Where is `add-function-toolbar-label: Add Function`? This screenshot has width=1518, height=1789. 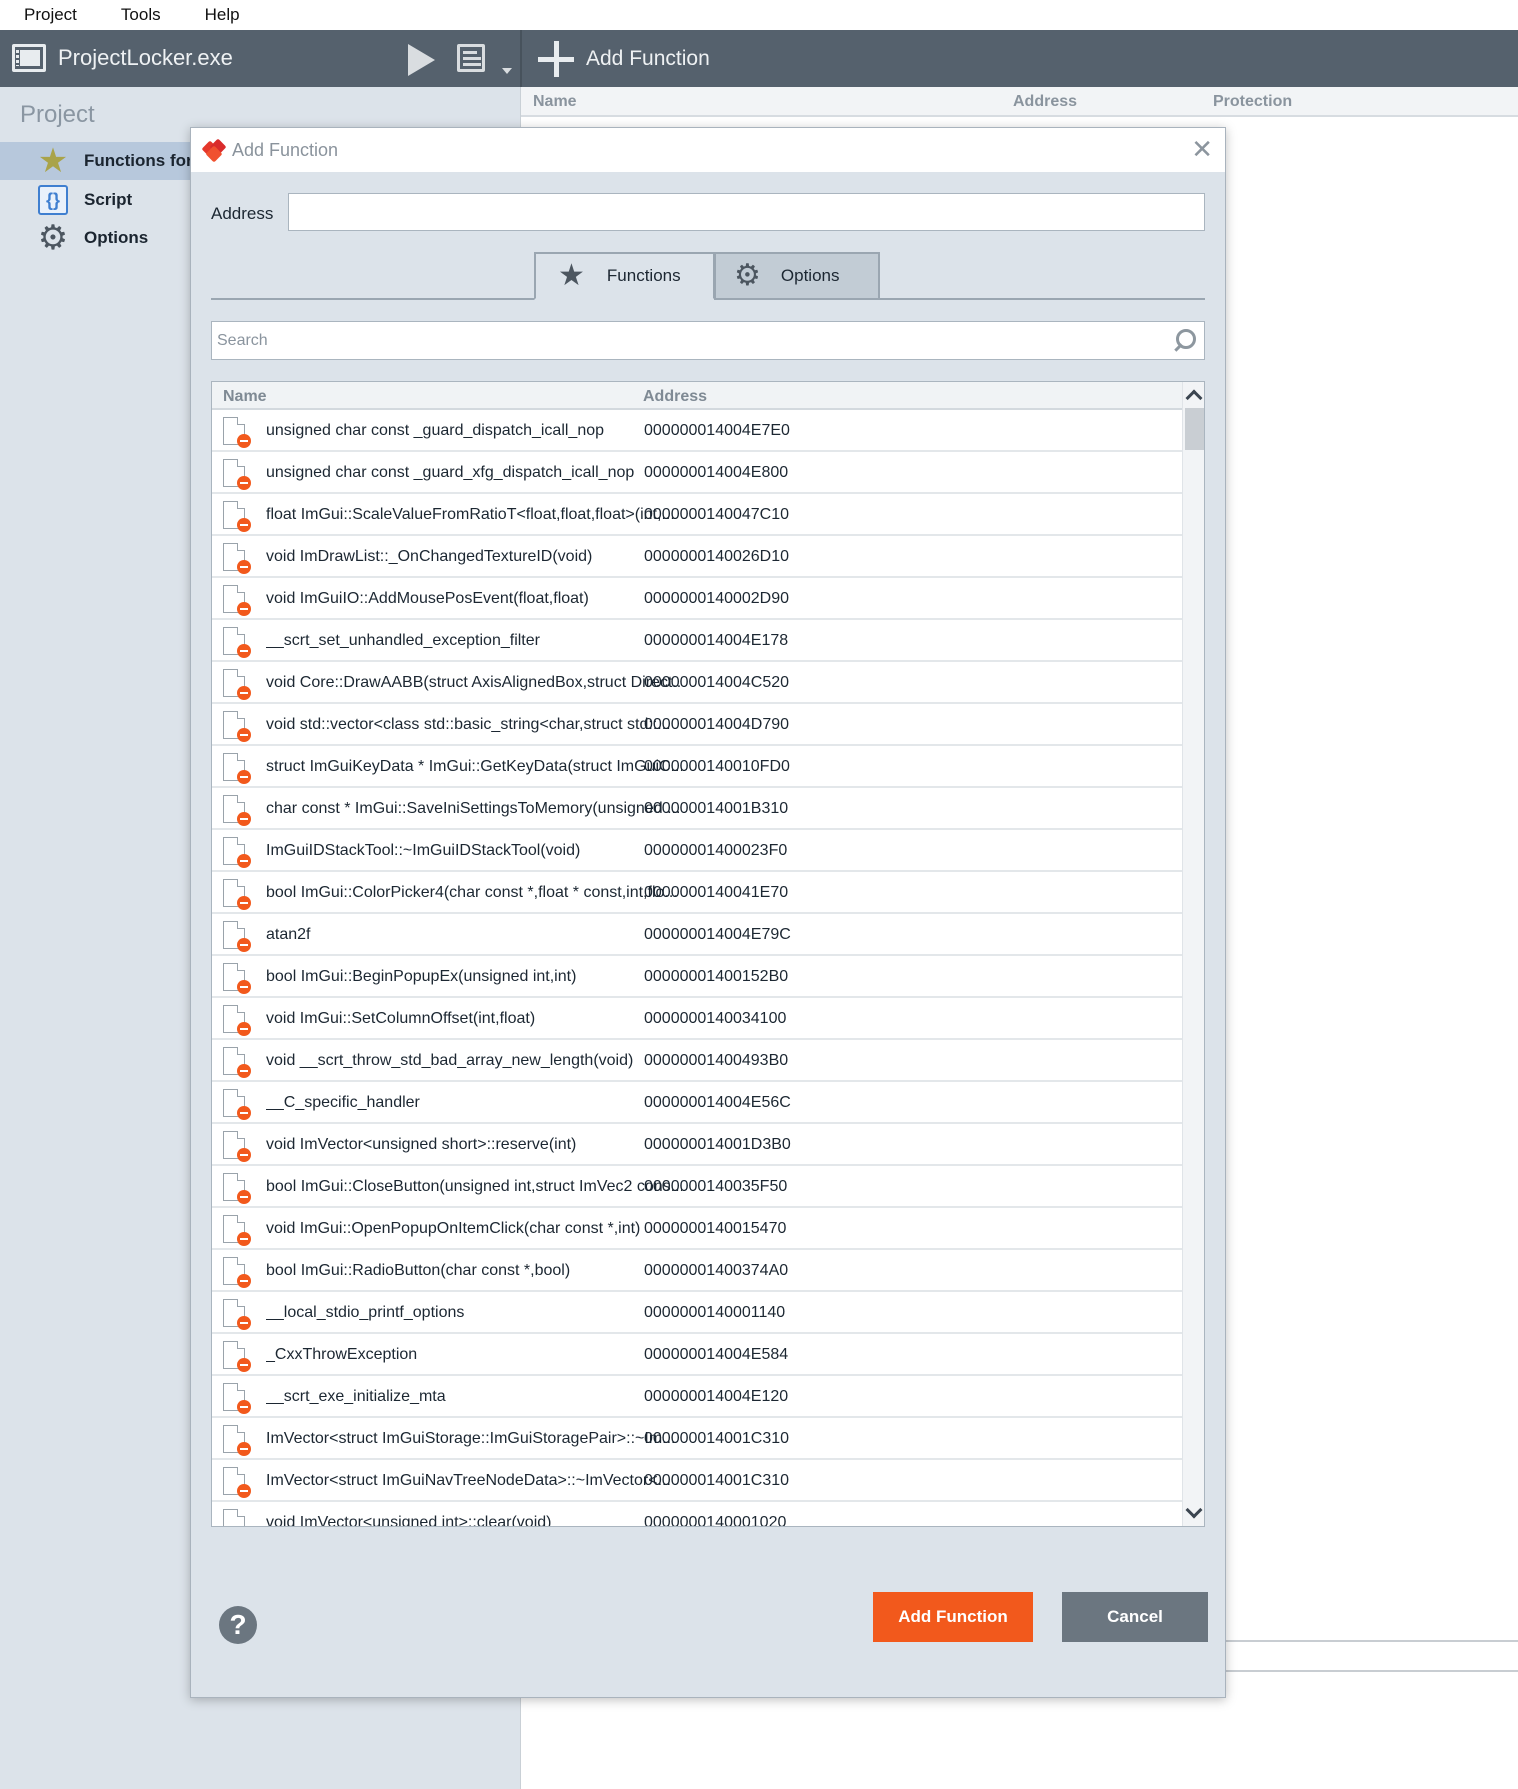 add-function-toolbar-label: Add Function is located at coordinates (648, 58).